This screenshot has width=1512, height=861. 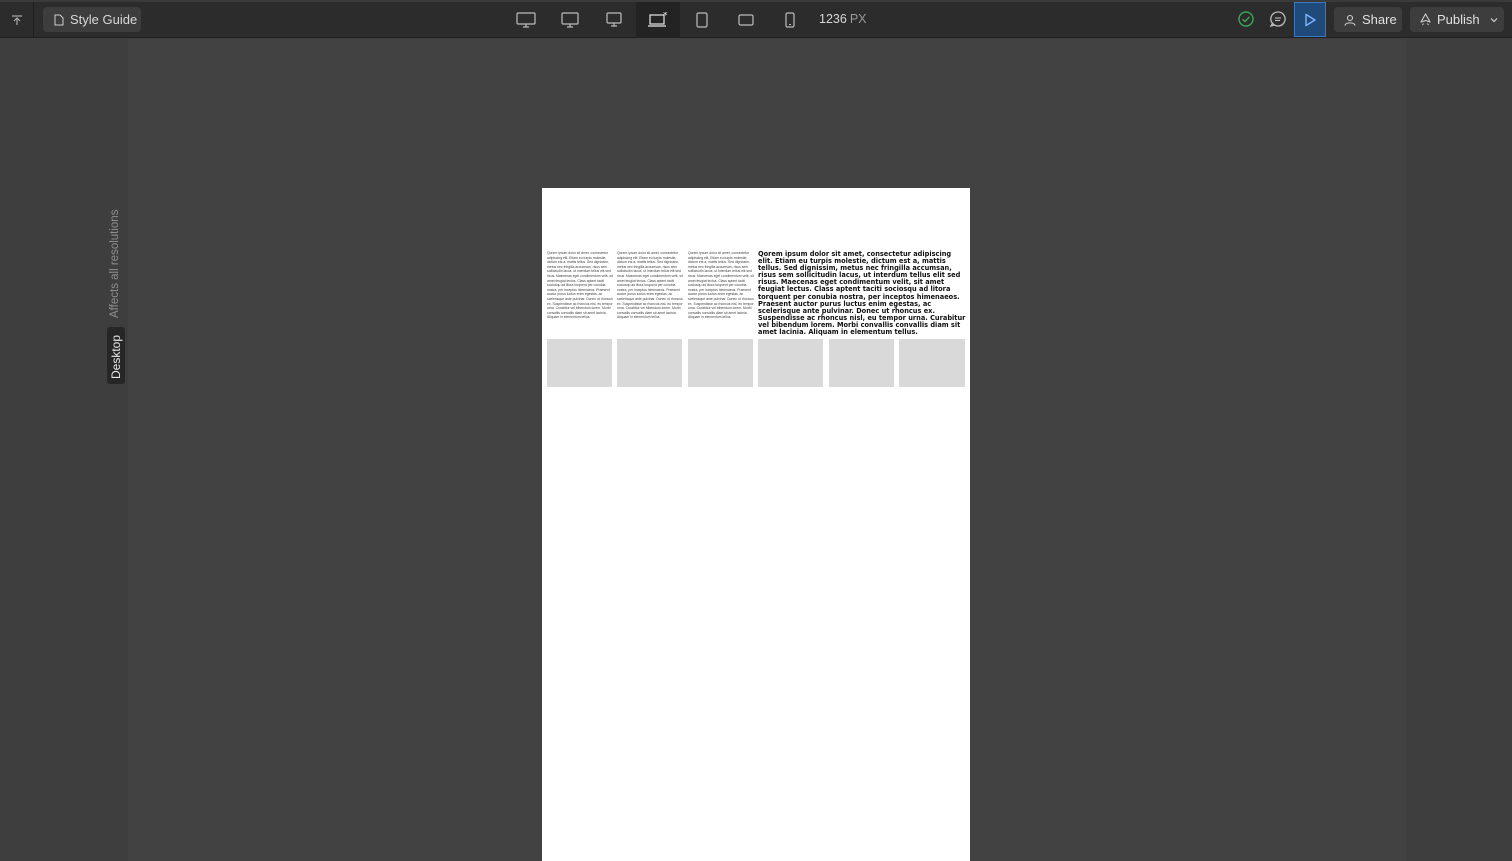 I want to click on comment-icon, so click(x=1277, y=19).